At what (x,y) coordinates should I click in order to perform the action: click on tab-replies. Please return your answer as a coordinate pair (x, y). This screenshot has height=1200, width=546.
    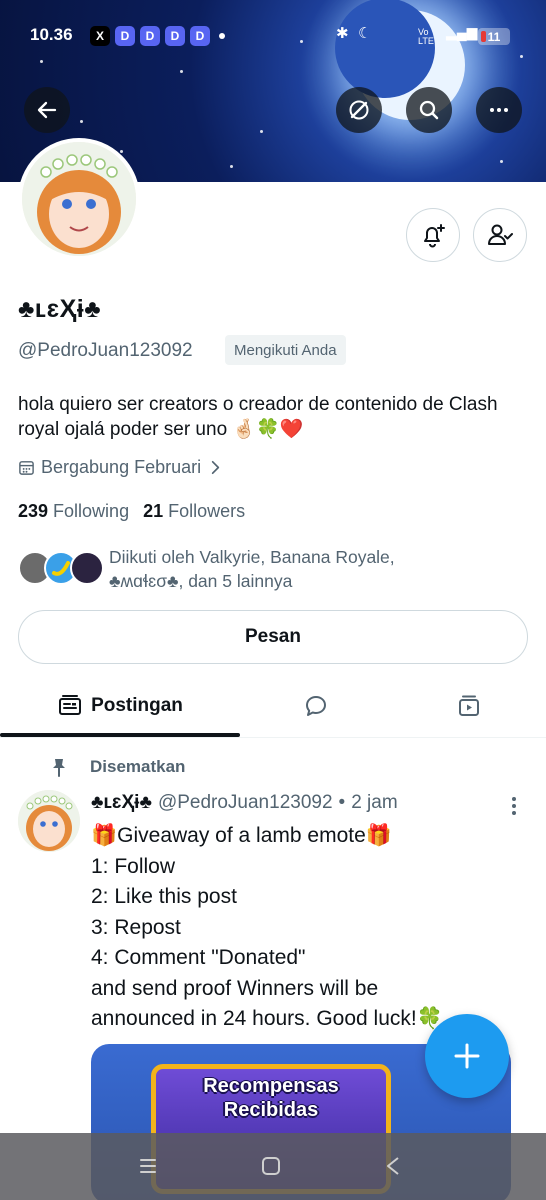
    Looking at the image, I should click on (316, 705).